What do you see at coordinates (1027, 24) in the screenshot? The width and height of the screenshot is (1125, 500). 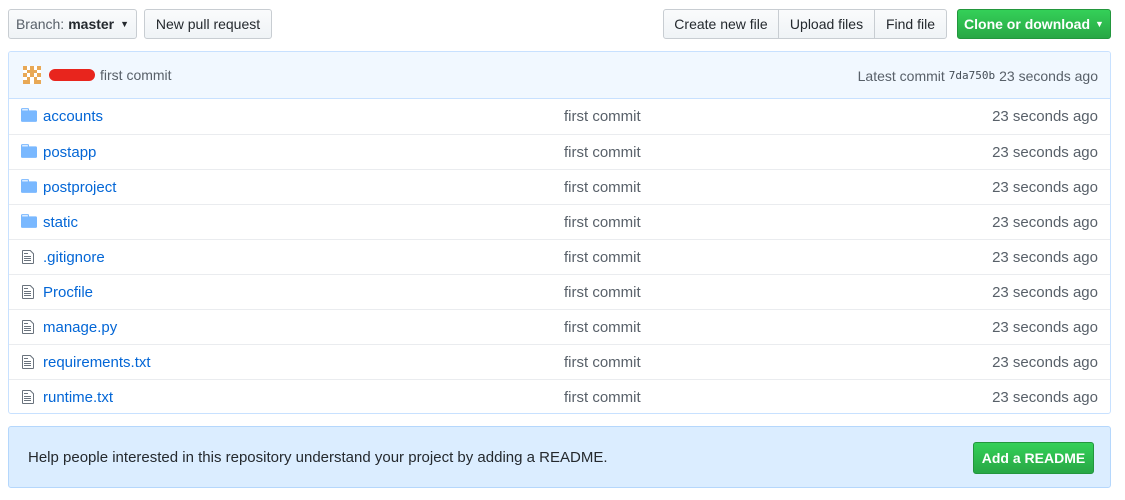 I see `clone-label: Clone or download` at bounding box center [1027, 24].